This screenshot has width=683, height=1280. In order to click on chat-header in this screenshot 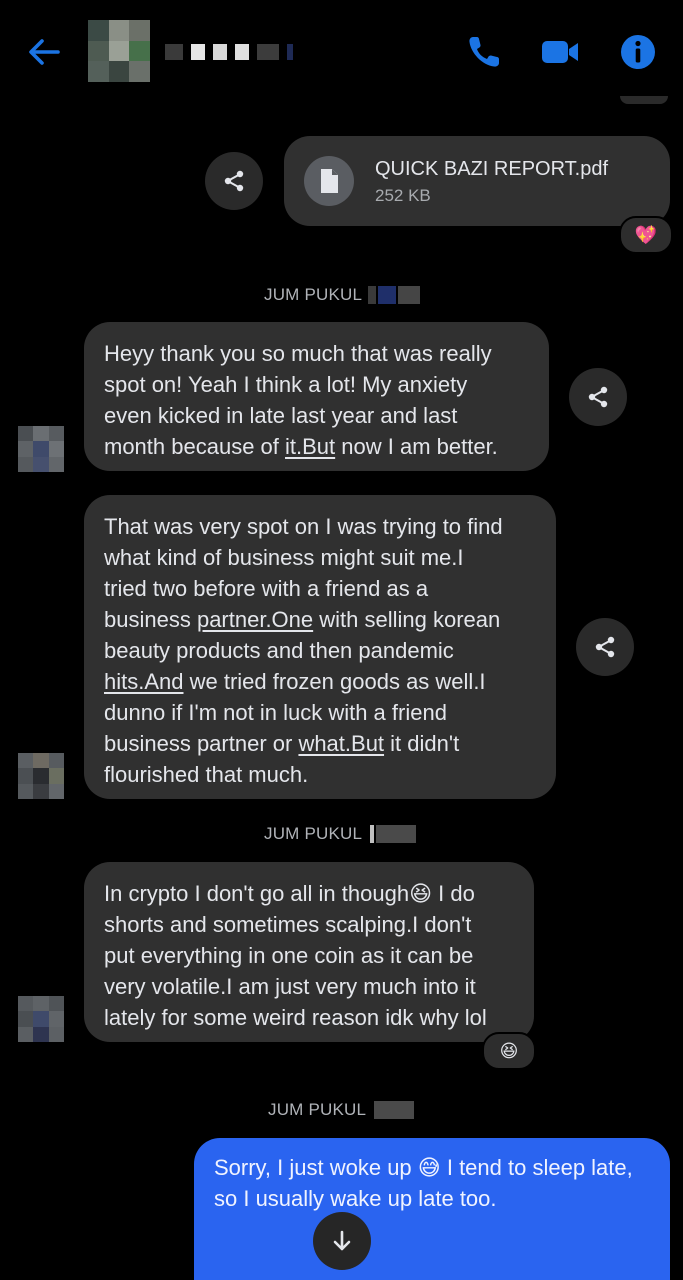, I will do `click(341, 52)`.